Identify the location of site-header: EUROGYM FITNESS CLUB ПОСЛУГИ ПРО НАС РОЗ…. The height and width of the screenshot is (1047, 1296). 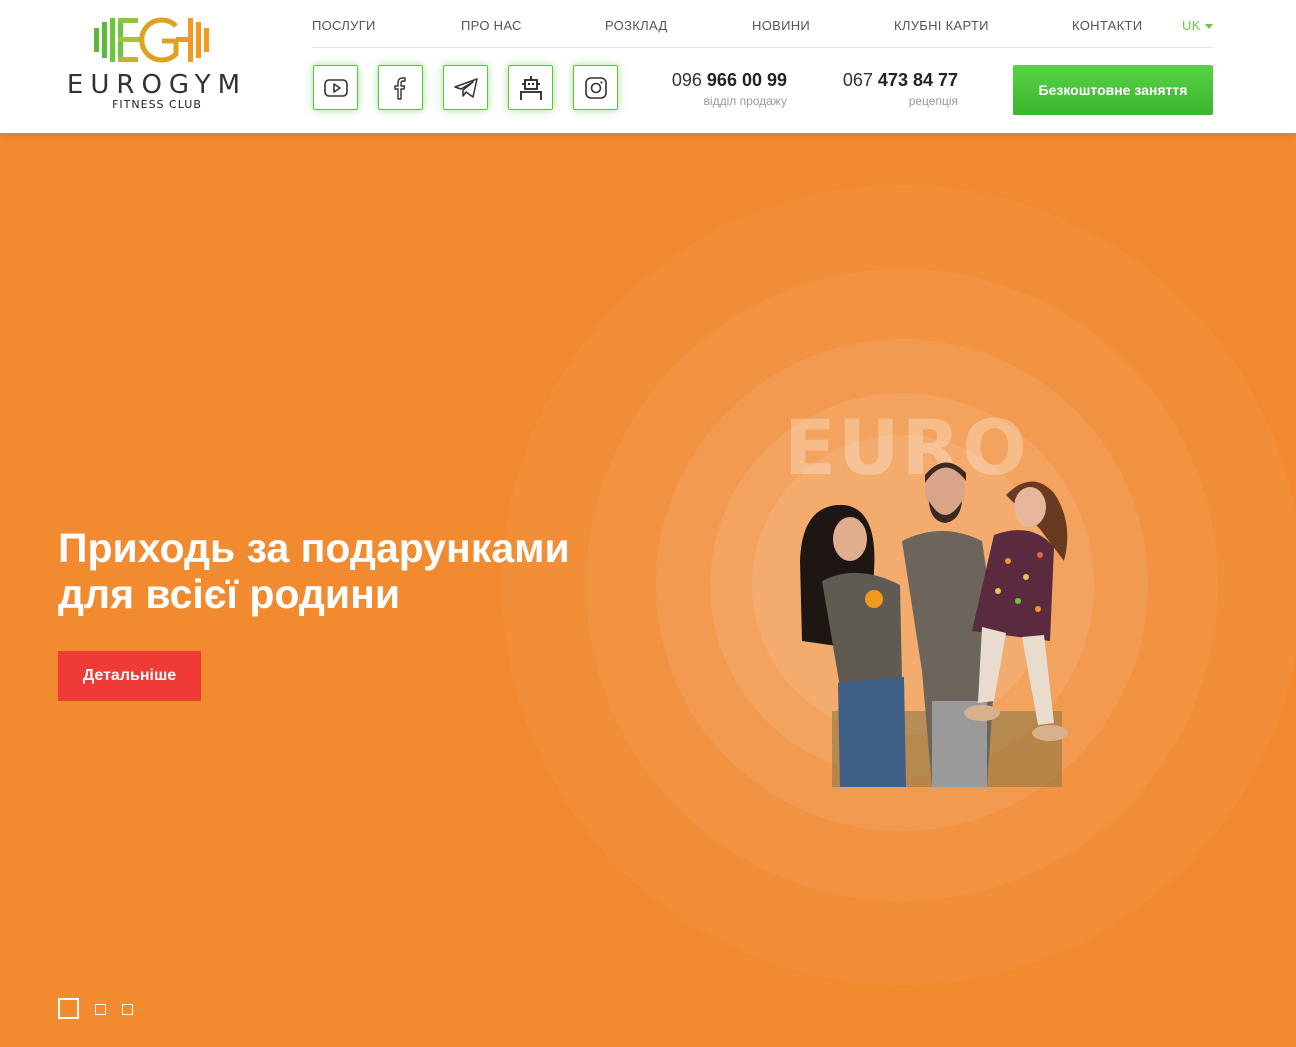
(648, 66).